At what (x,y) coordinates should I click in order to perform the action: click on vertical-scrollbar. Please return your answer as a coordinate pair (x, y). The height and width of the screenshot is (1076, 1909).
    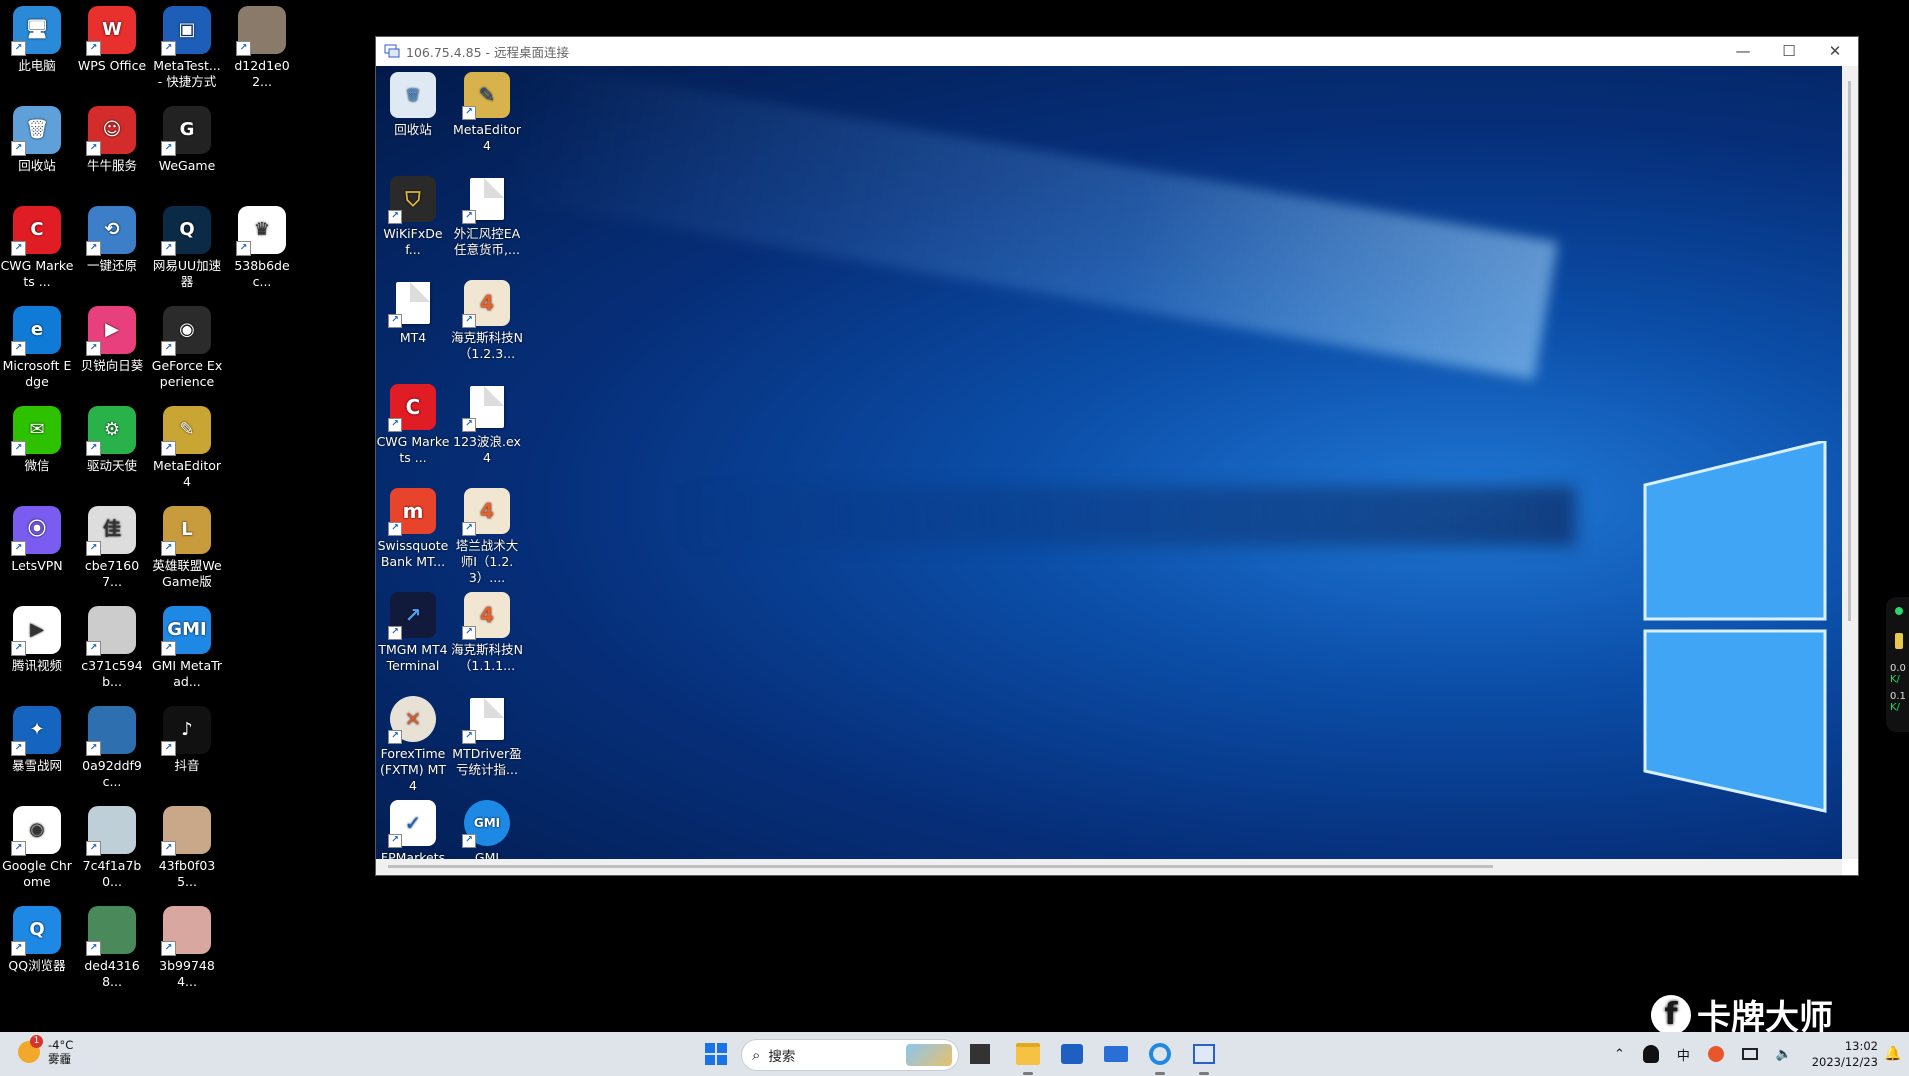
    Looking at the image, I should click on (1850, 462).